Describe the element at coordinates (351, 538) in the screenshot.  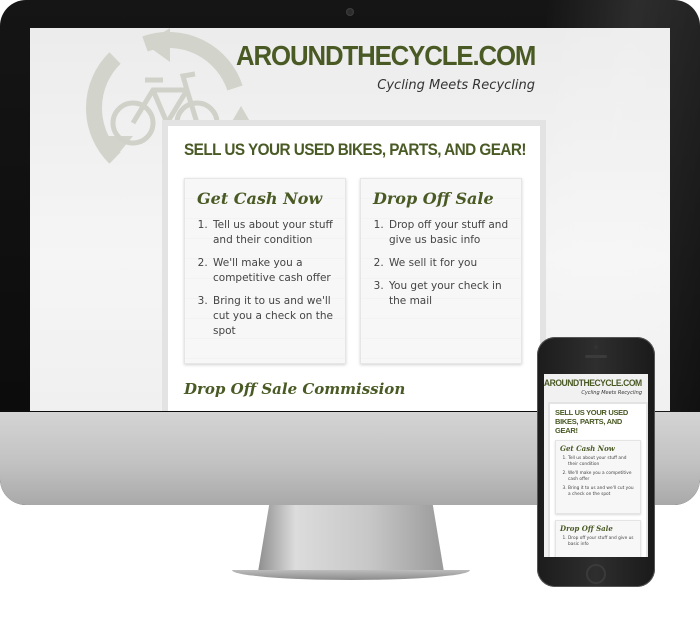
I see `monitor-stand` at that location.